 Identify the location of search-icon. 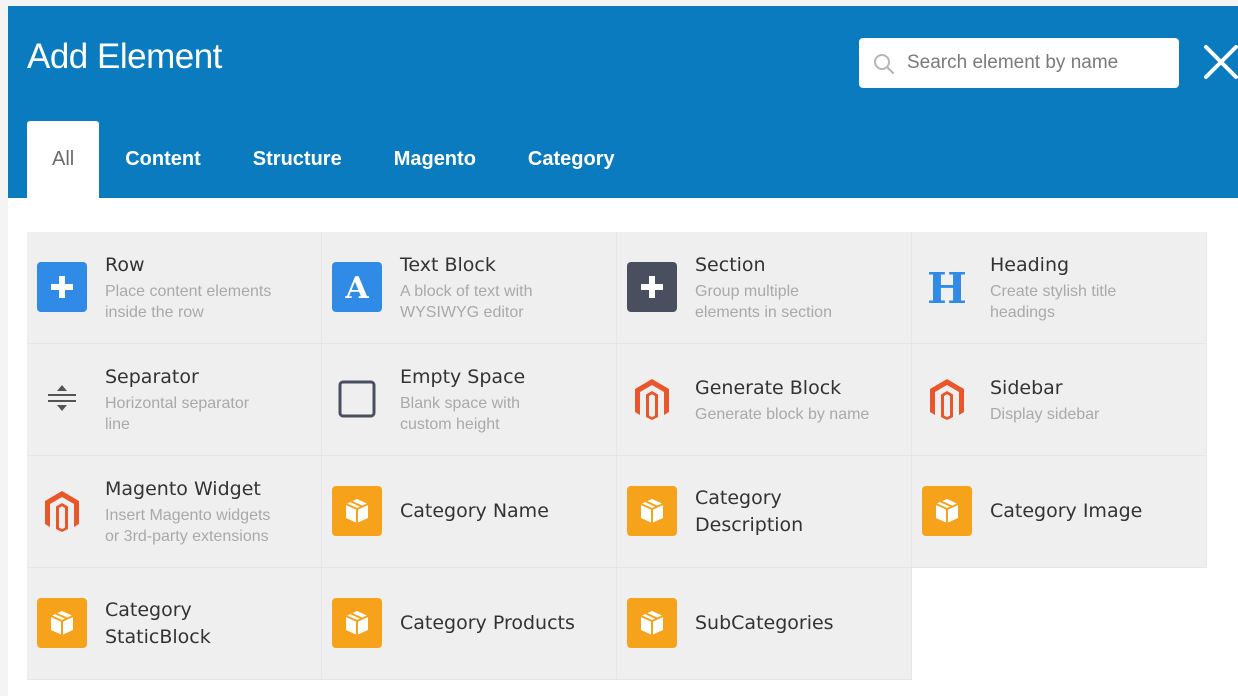
(884, 64).